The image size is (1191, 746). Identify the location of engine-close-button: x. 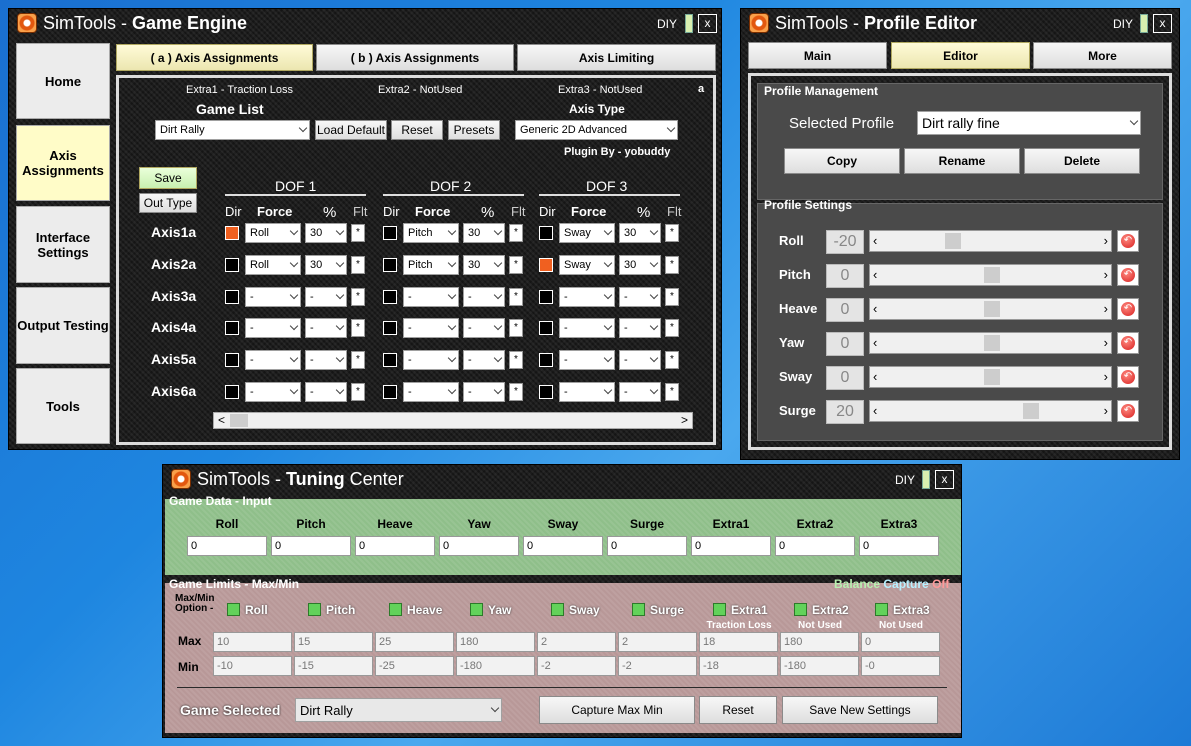
(707, 23).